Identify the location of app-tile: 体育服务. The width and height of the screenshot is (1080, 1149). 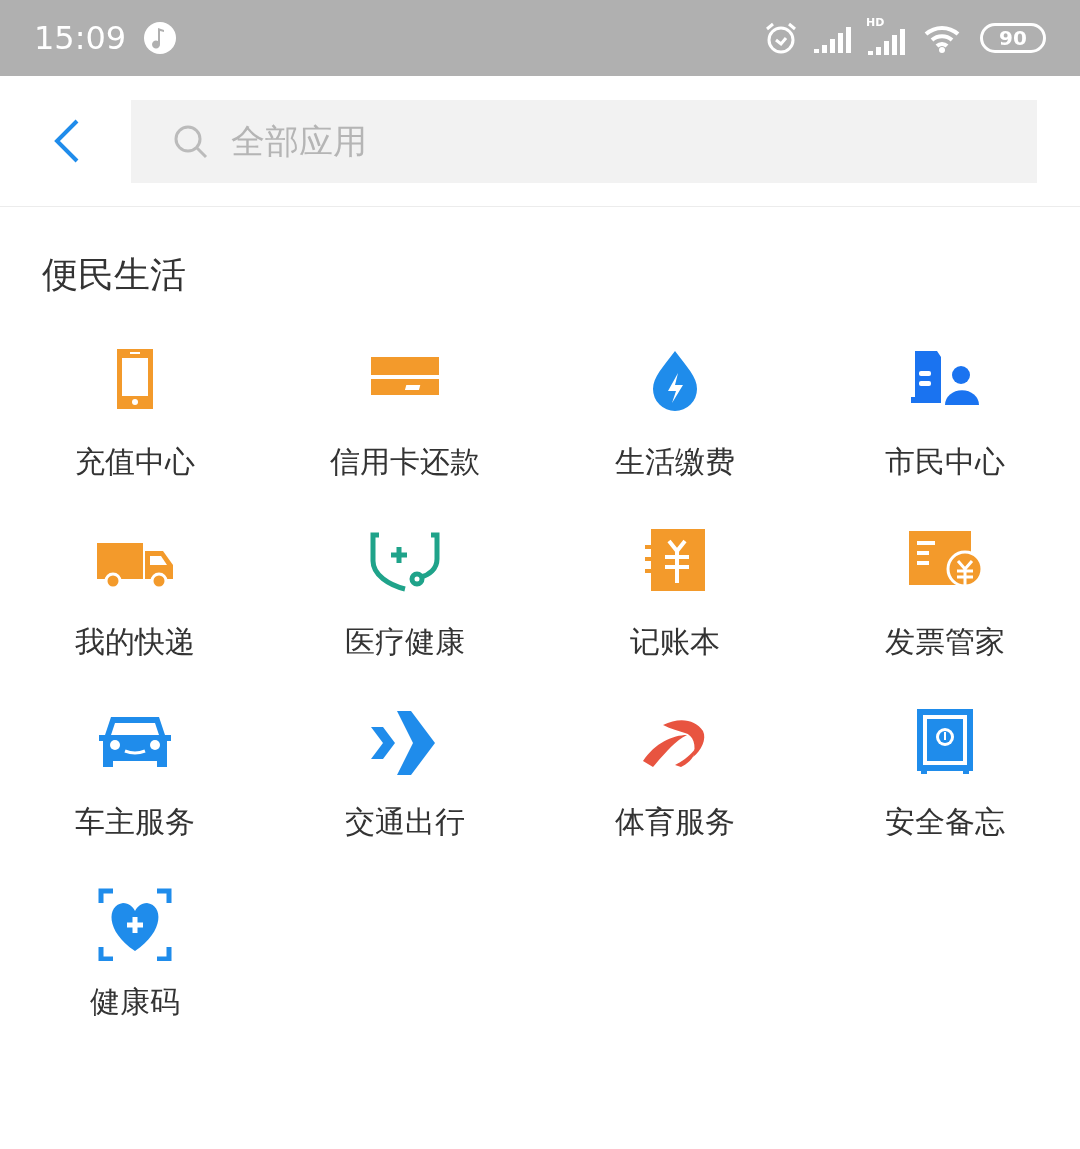
(675, 771).